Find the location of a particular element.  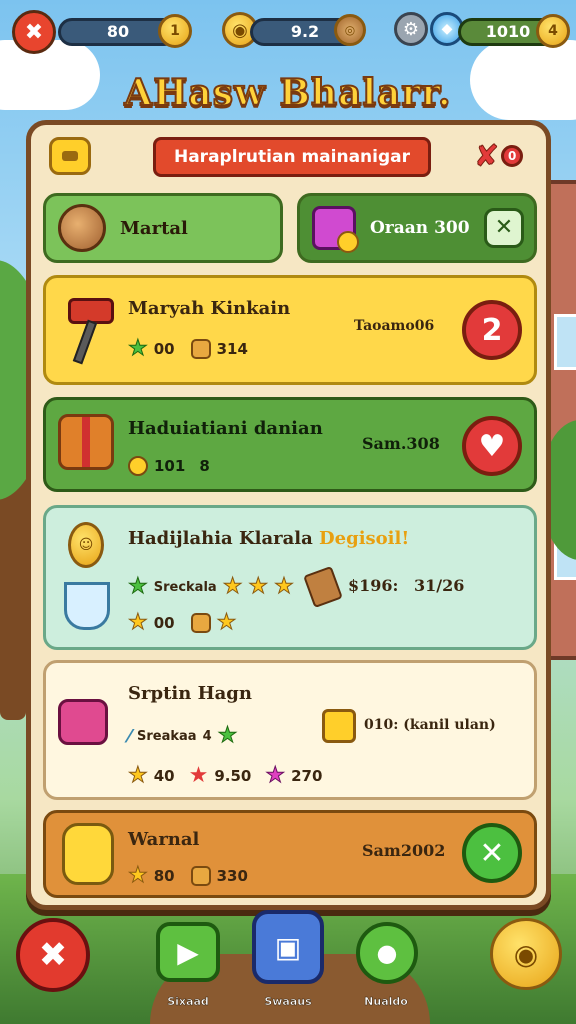

item-5-stat2: 330 is located at coordinates (232, 876).